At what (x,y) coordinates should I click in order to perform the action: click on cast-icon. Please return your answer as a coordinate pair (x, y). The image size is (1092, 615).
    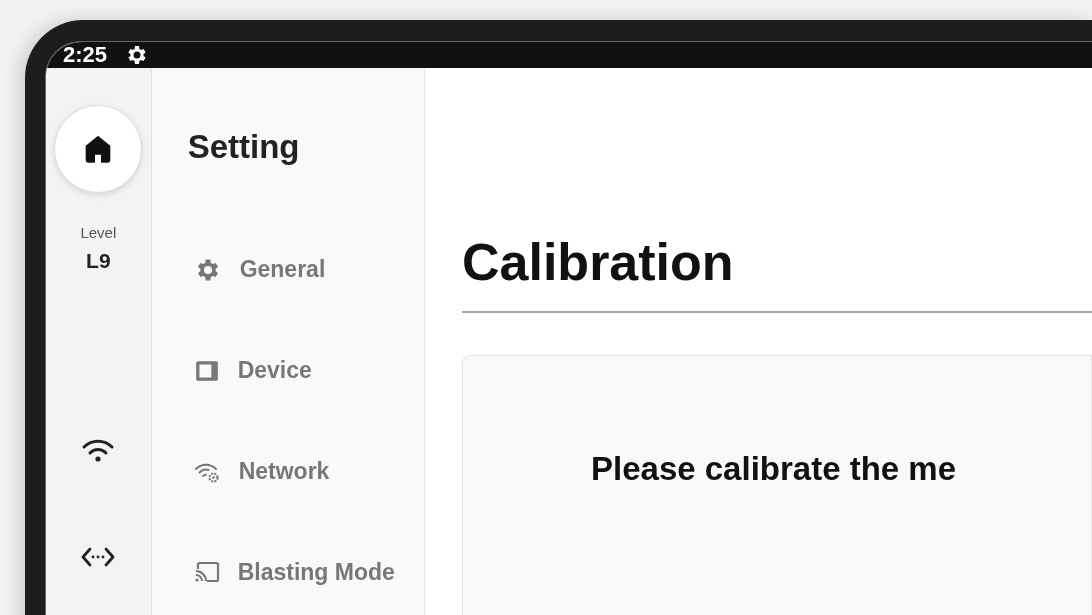
    Looking at the image, I should click on (206, 572).